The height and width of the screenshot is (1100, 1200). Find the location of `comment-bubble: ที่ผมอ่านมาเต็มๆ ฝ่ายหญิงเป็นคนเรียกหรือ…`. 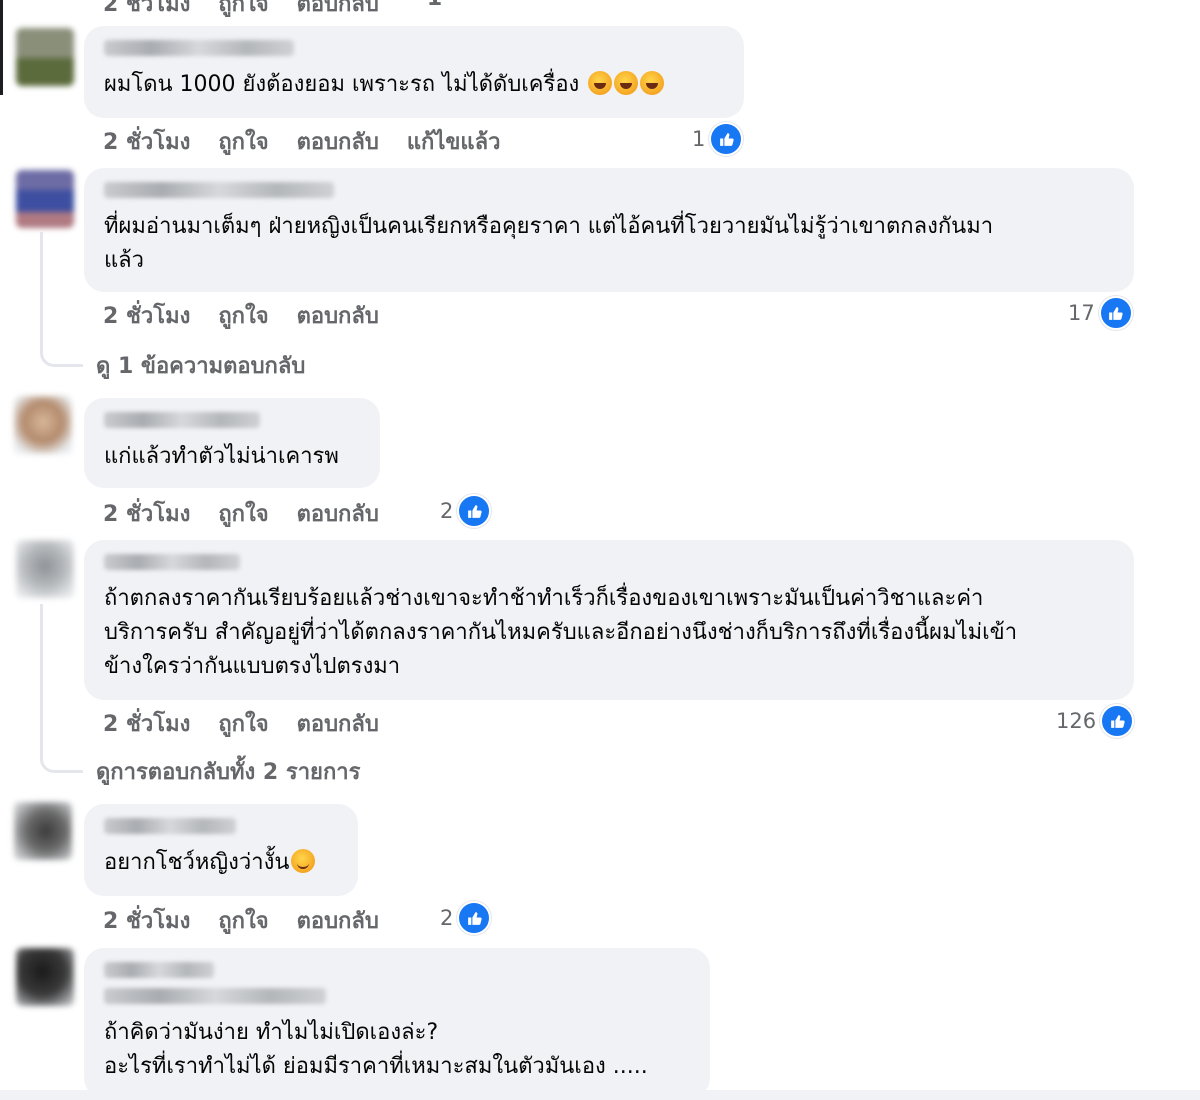

comment-bubble: ที่ผมอ่านมาเต็มๆ ฝ่ายหญิงเป็นคนเรียกหรือ… is located at coordinates (609, 230).